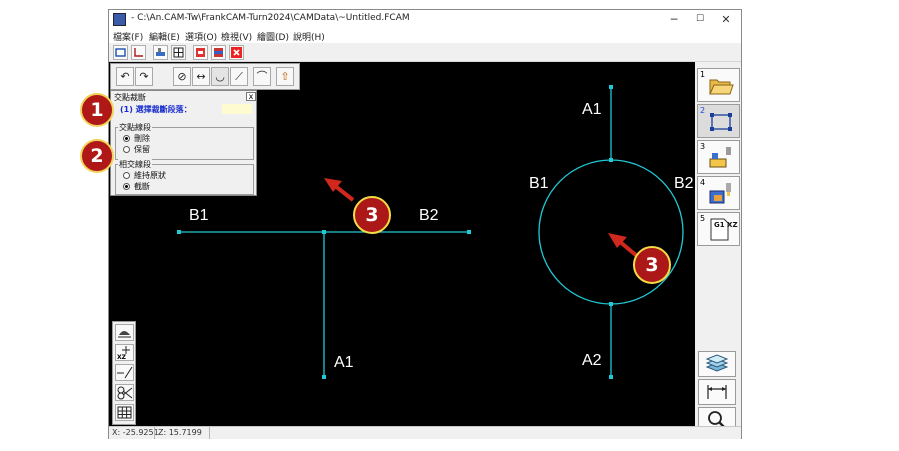 This screenshot has width=899, height=451. Describe the element at coordinates (611, 304) in the screenshot. I see `right-intersection-bottom` at that location.